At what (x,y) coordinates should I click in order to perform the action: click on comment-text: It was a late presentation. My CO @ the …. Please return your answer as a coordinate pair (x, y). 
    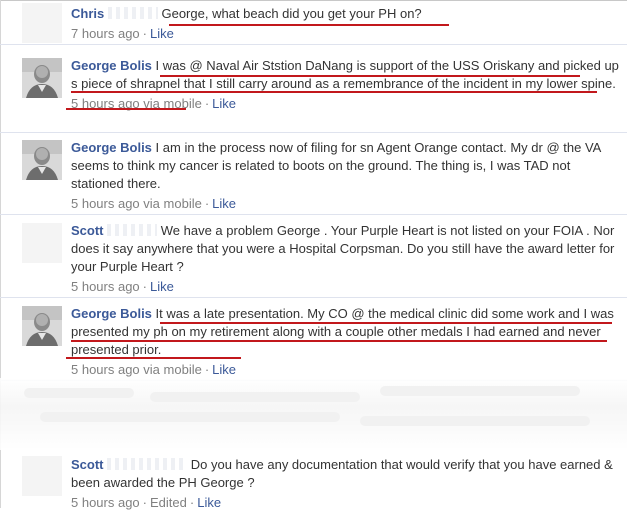
    Looking at the image, I should click on (342, 331).